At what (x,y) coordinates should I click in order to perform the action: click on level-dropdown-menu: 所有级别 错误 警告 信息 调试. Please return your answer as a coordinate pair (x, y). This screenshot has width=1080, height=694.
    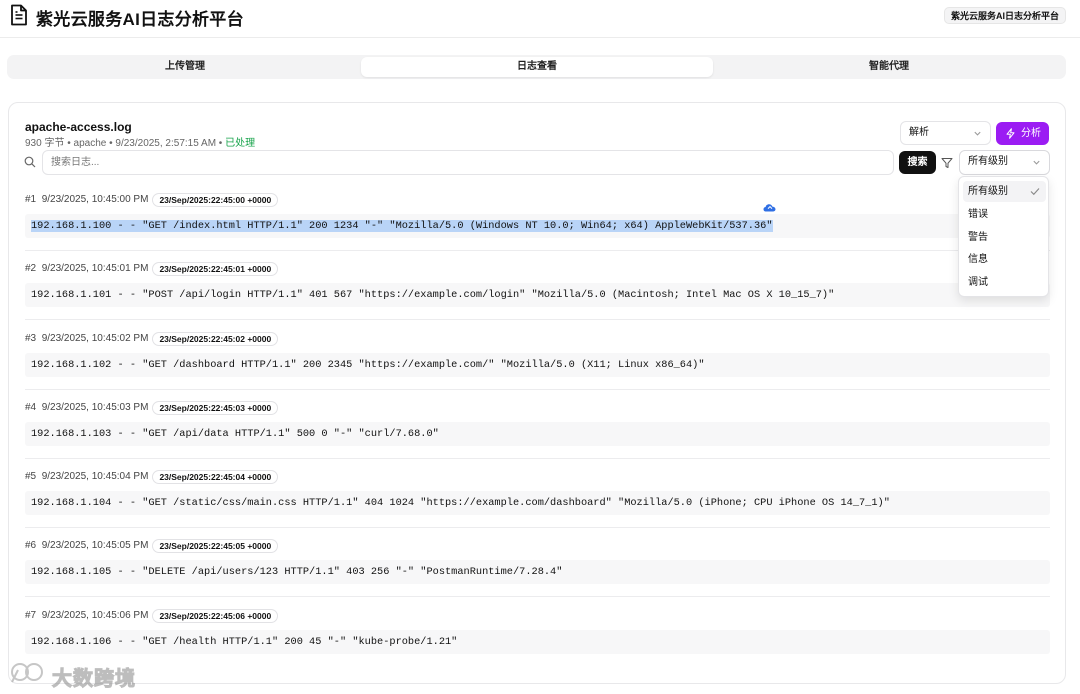
    Looking at the image, I should click on (1003, 236).